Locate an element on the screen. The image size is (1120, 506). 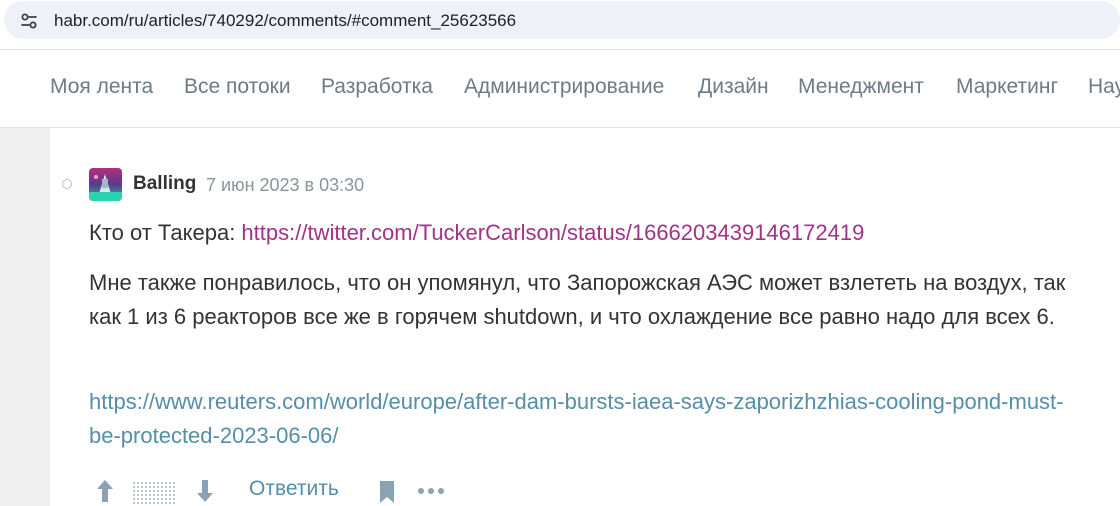
hidden-score-icon is located at coordinates (155, 492).